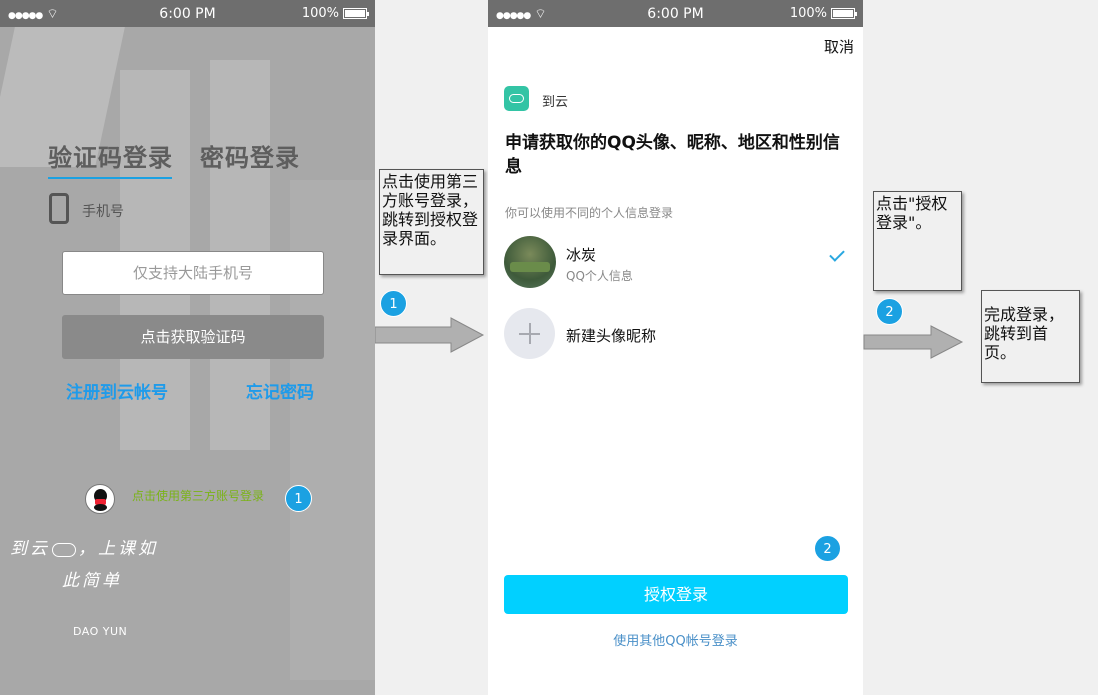 Image resolution: width=1098 pixels, height=695 pixels. I want to click on cancel-button: 取消, so click(839, 46).